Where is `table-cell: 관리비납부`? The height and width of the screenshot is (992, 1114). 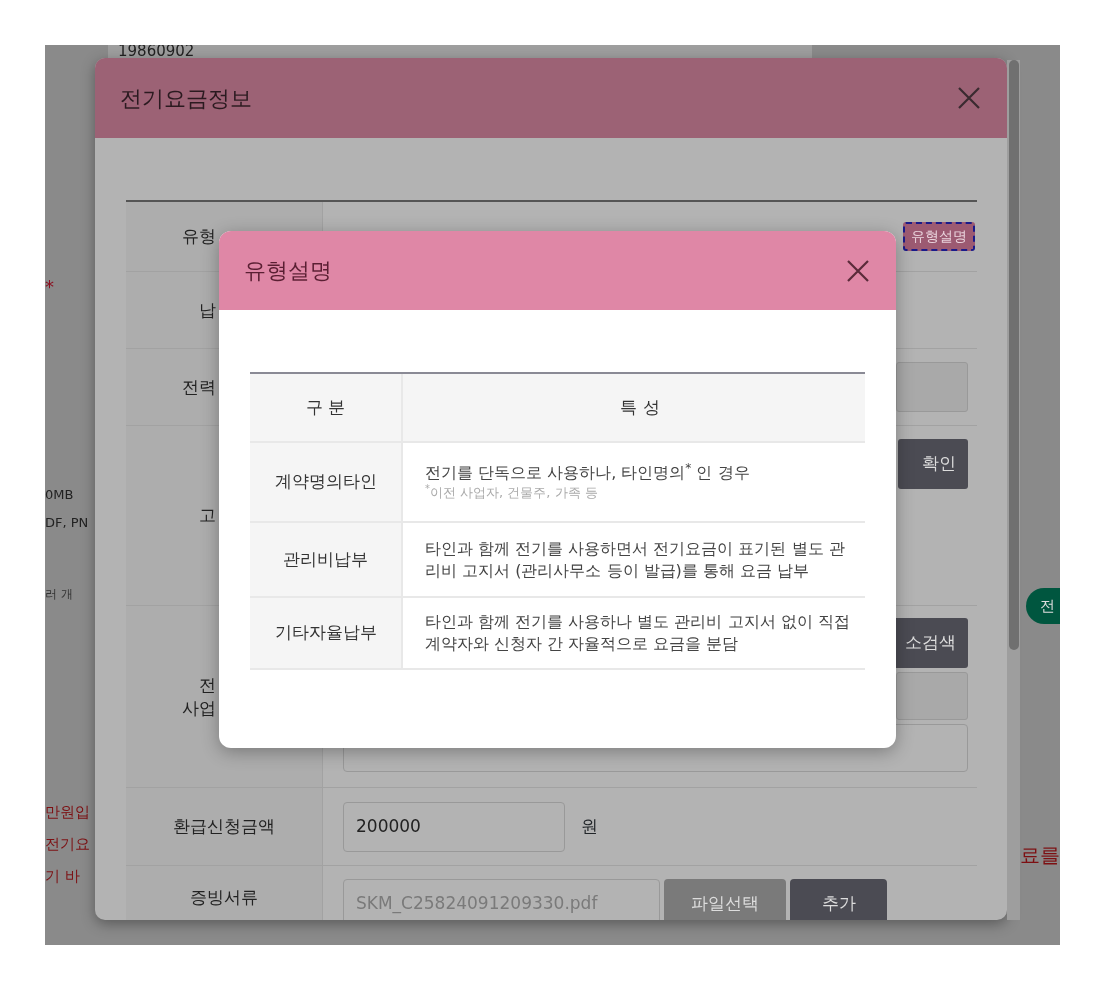 table-cell: 관리비납부 is located at coordinates (326, 559).